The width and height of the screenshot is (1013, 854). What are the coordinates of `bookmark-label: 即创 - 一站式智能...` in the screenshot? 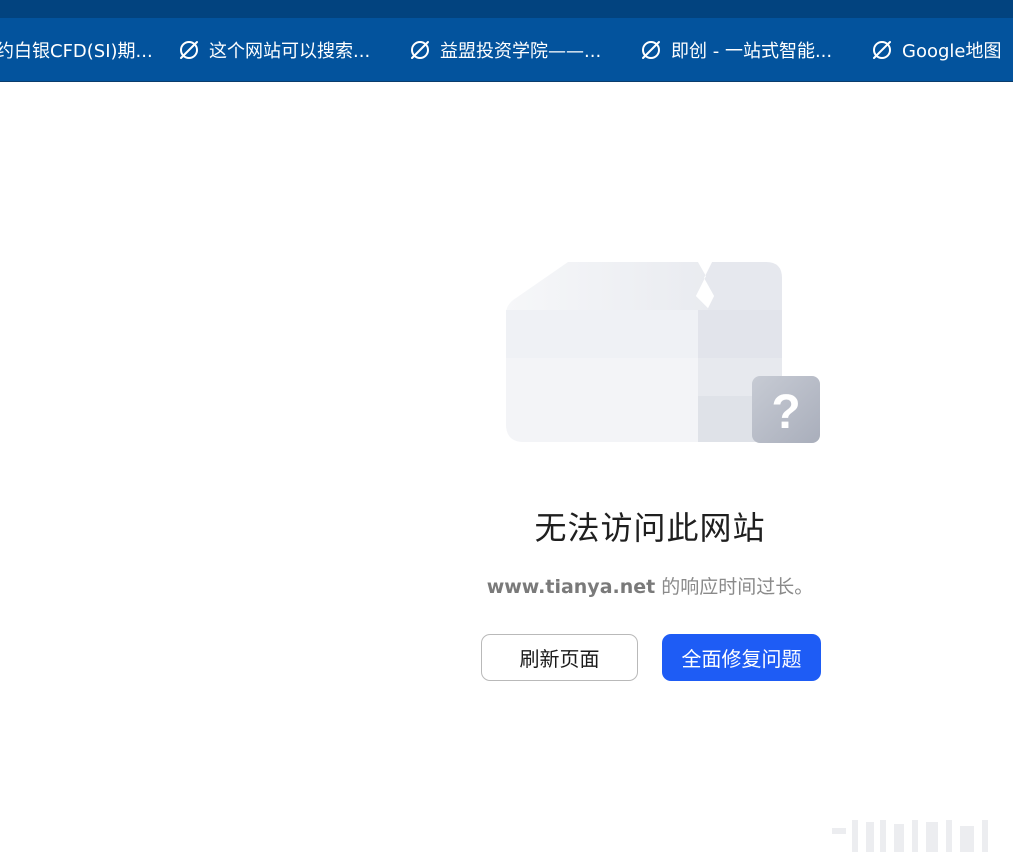 It's located at (752, 51).